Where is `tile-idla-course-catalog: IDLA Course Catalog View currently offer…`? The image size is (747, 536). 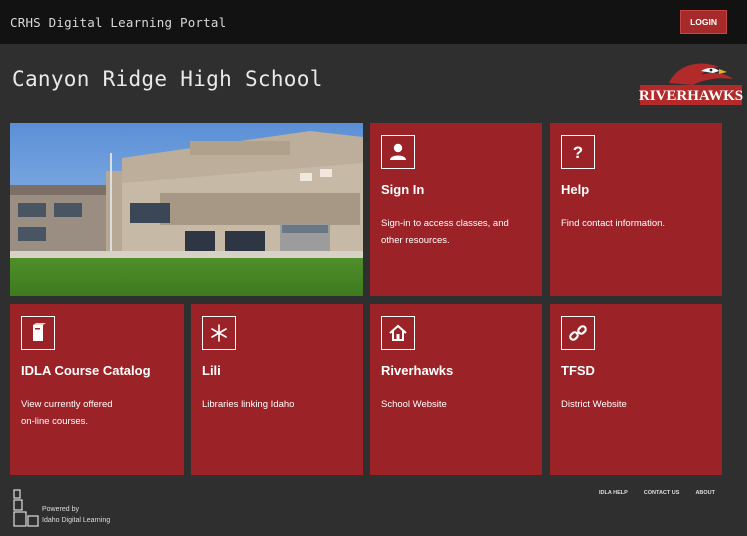
tile-idla-course-catalog: IDLA Course Catalog View currently offer… is located at coordinates (97, 389).